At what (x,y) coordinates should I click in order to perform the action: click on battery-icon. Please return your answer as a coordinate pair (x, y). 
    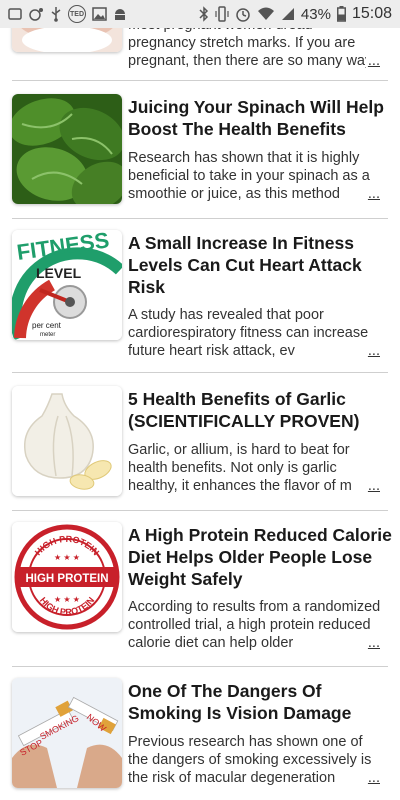
    Looking at the image, I should click on (341, 14).